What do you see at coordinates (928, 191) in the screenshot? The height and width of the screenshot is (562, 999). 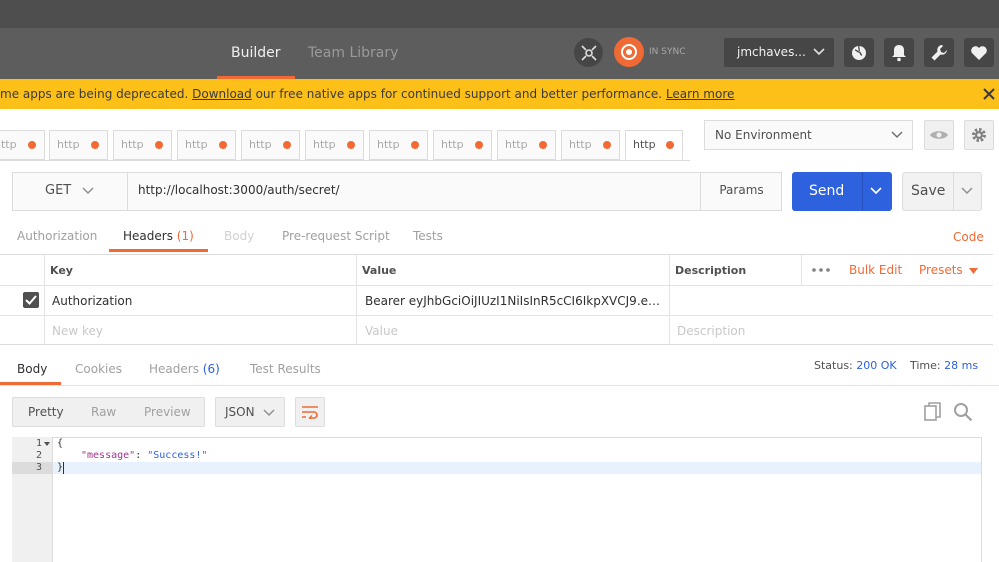 I see `save-label: Save` at bounding box center [928, 191].